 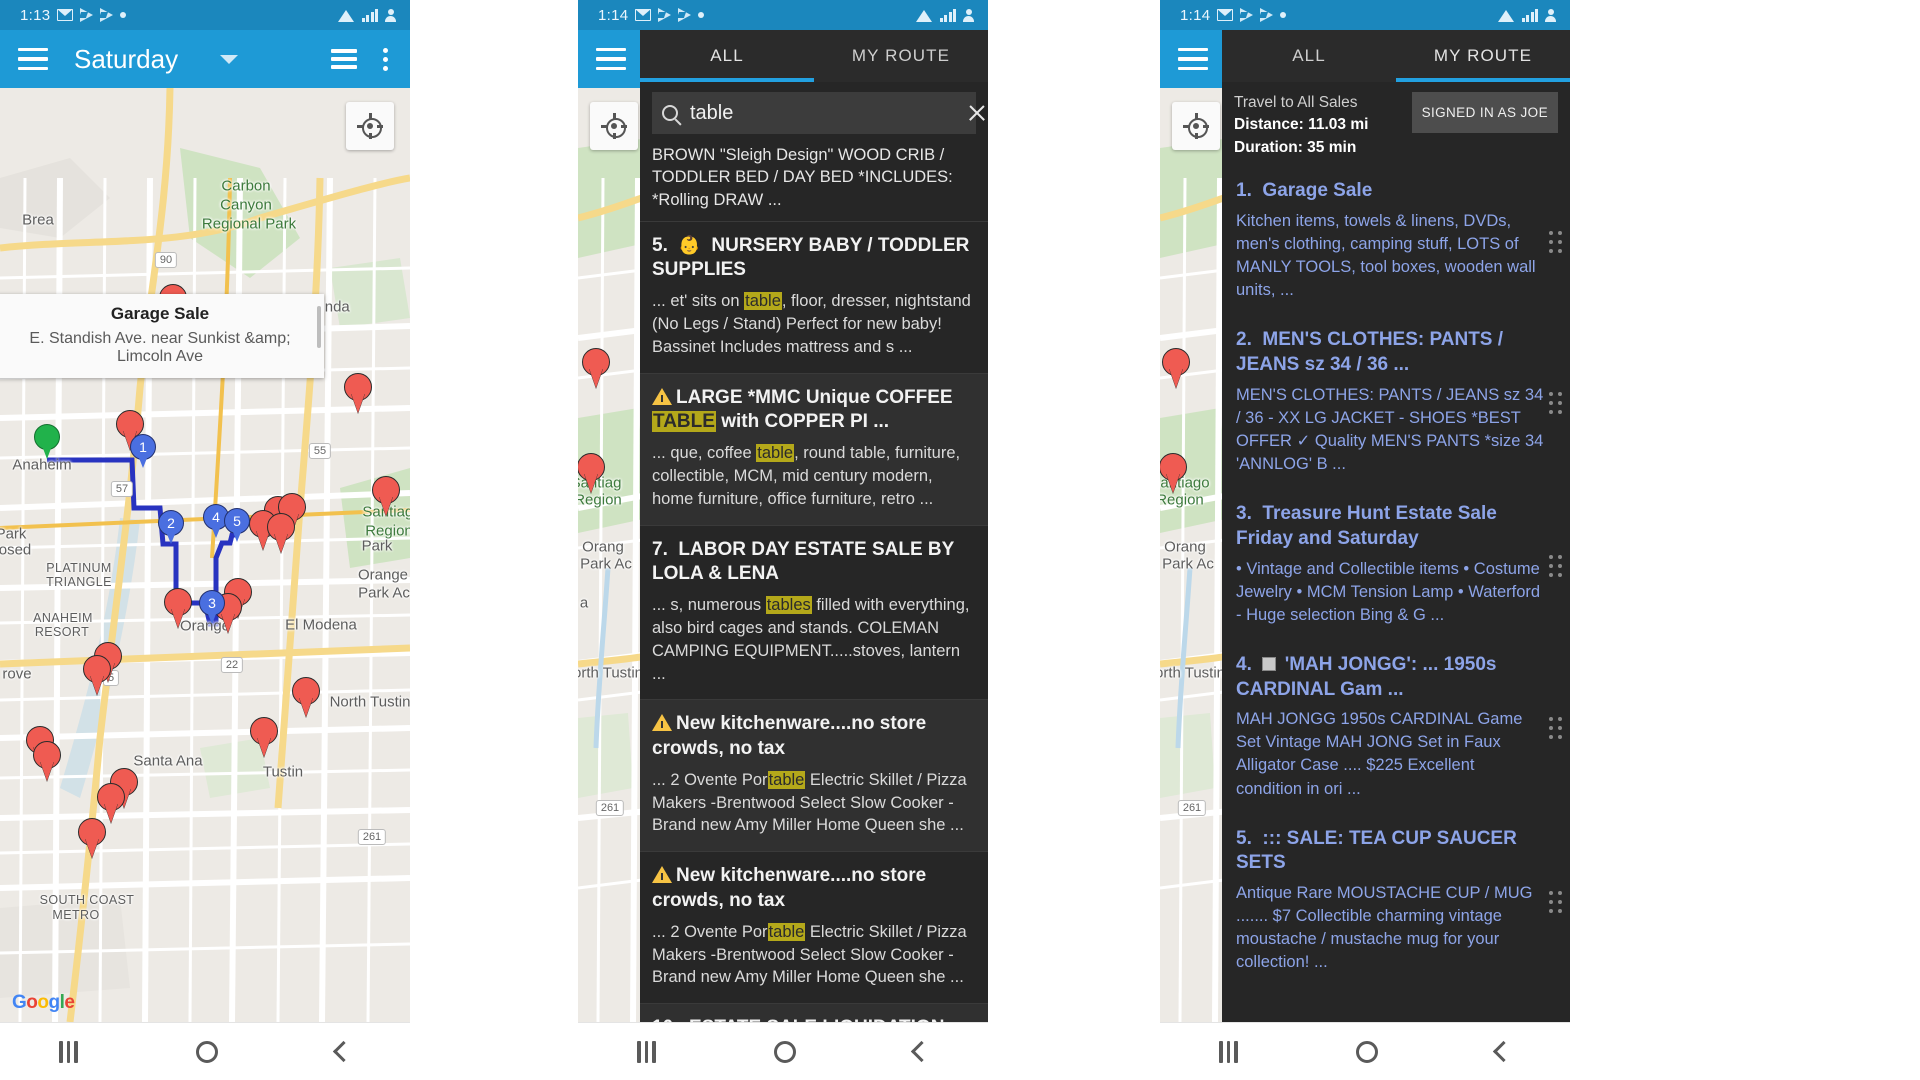 I want to click on signal-icon, so click(x=1529, y=15).